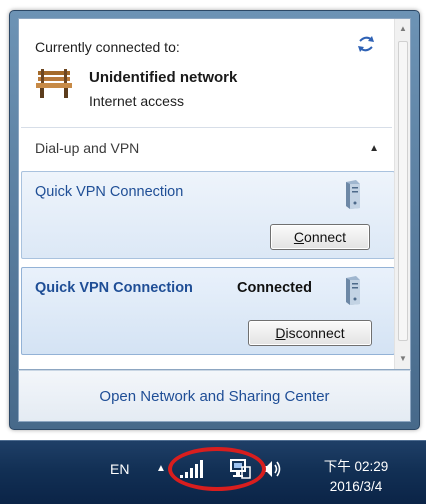 The image size is (426, 504). I want to click on highlight-annotation-circle, so click(217, 469).